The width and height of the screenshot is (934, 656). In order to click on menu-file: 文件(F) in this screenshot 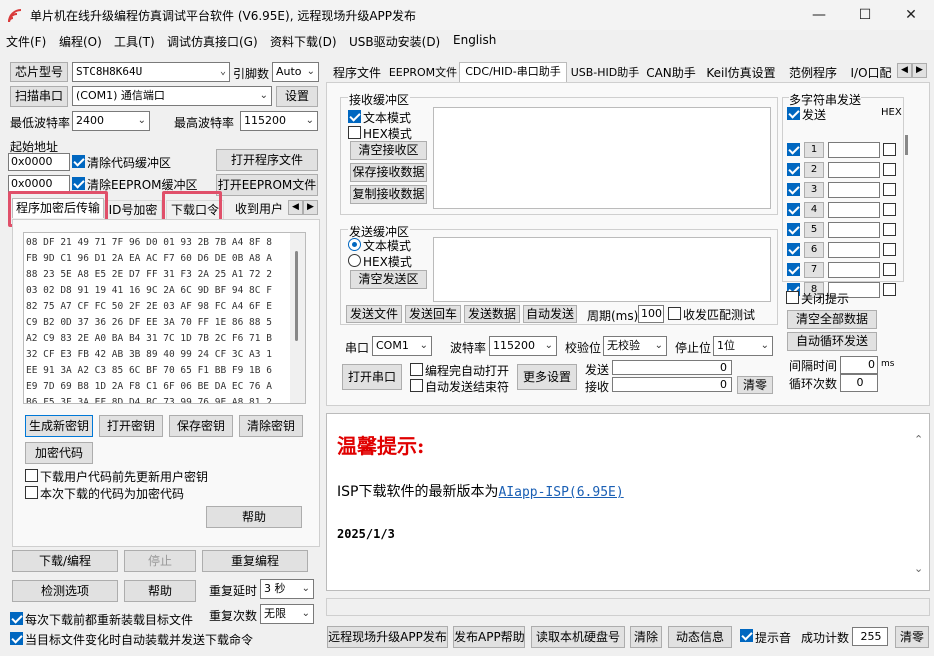, I will do `click(26, 41)`.